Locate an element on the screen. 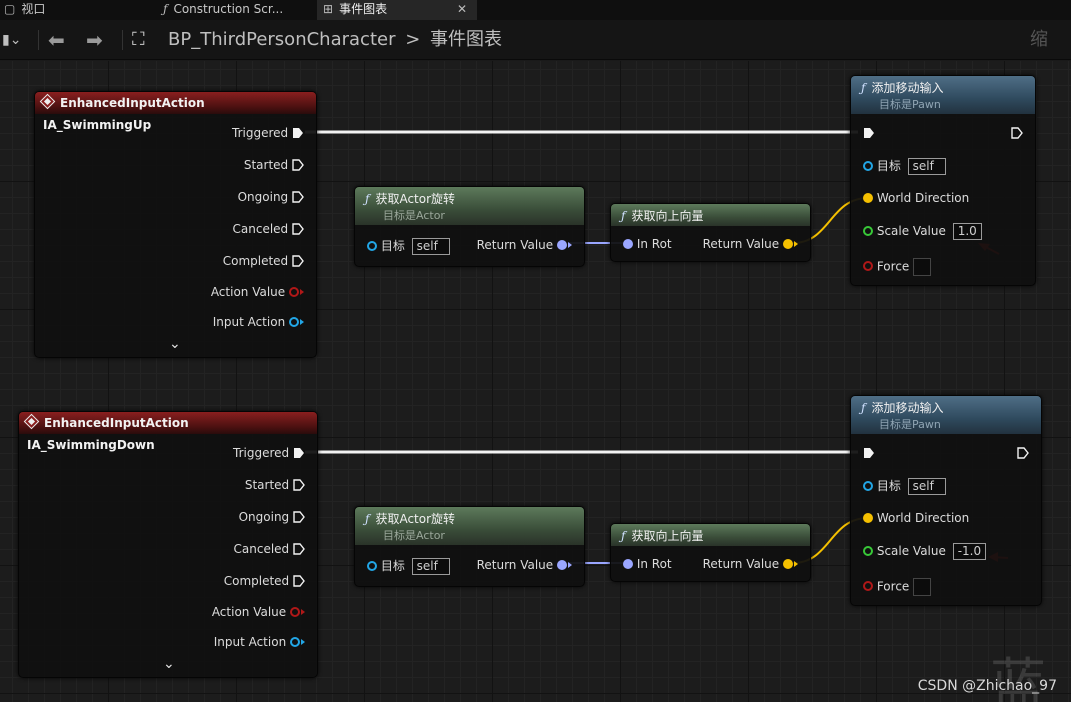  node-title: 获取向上向量 is located at coordinates (667, 216).